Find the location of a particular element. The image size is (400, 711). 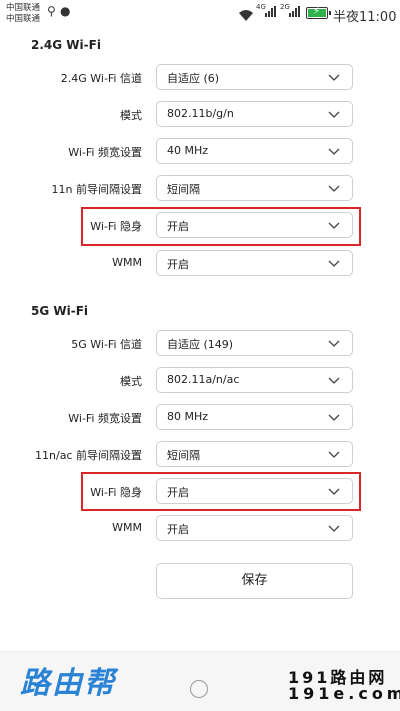

watermark-right-line2: 191e.com is located at coordinates (344, 693).